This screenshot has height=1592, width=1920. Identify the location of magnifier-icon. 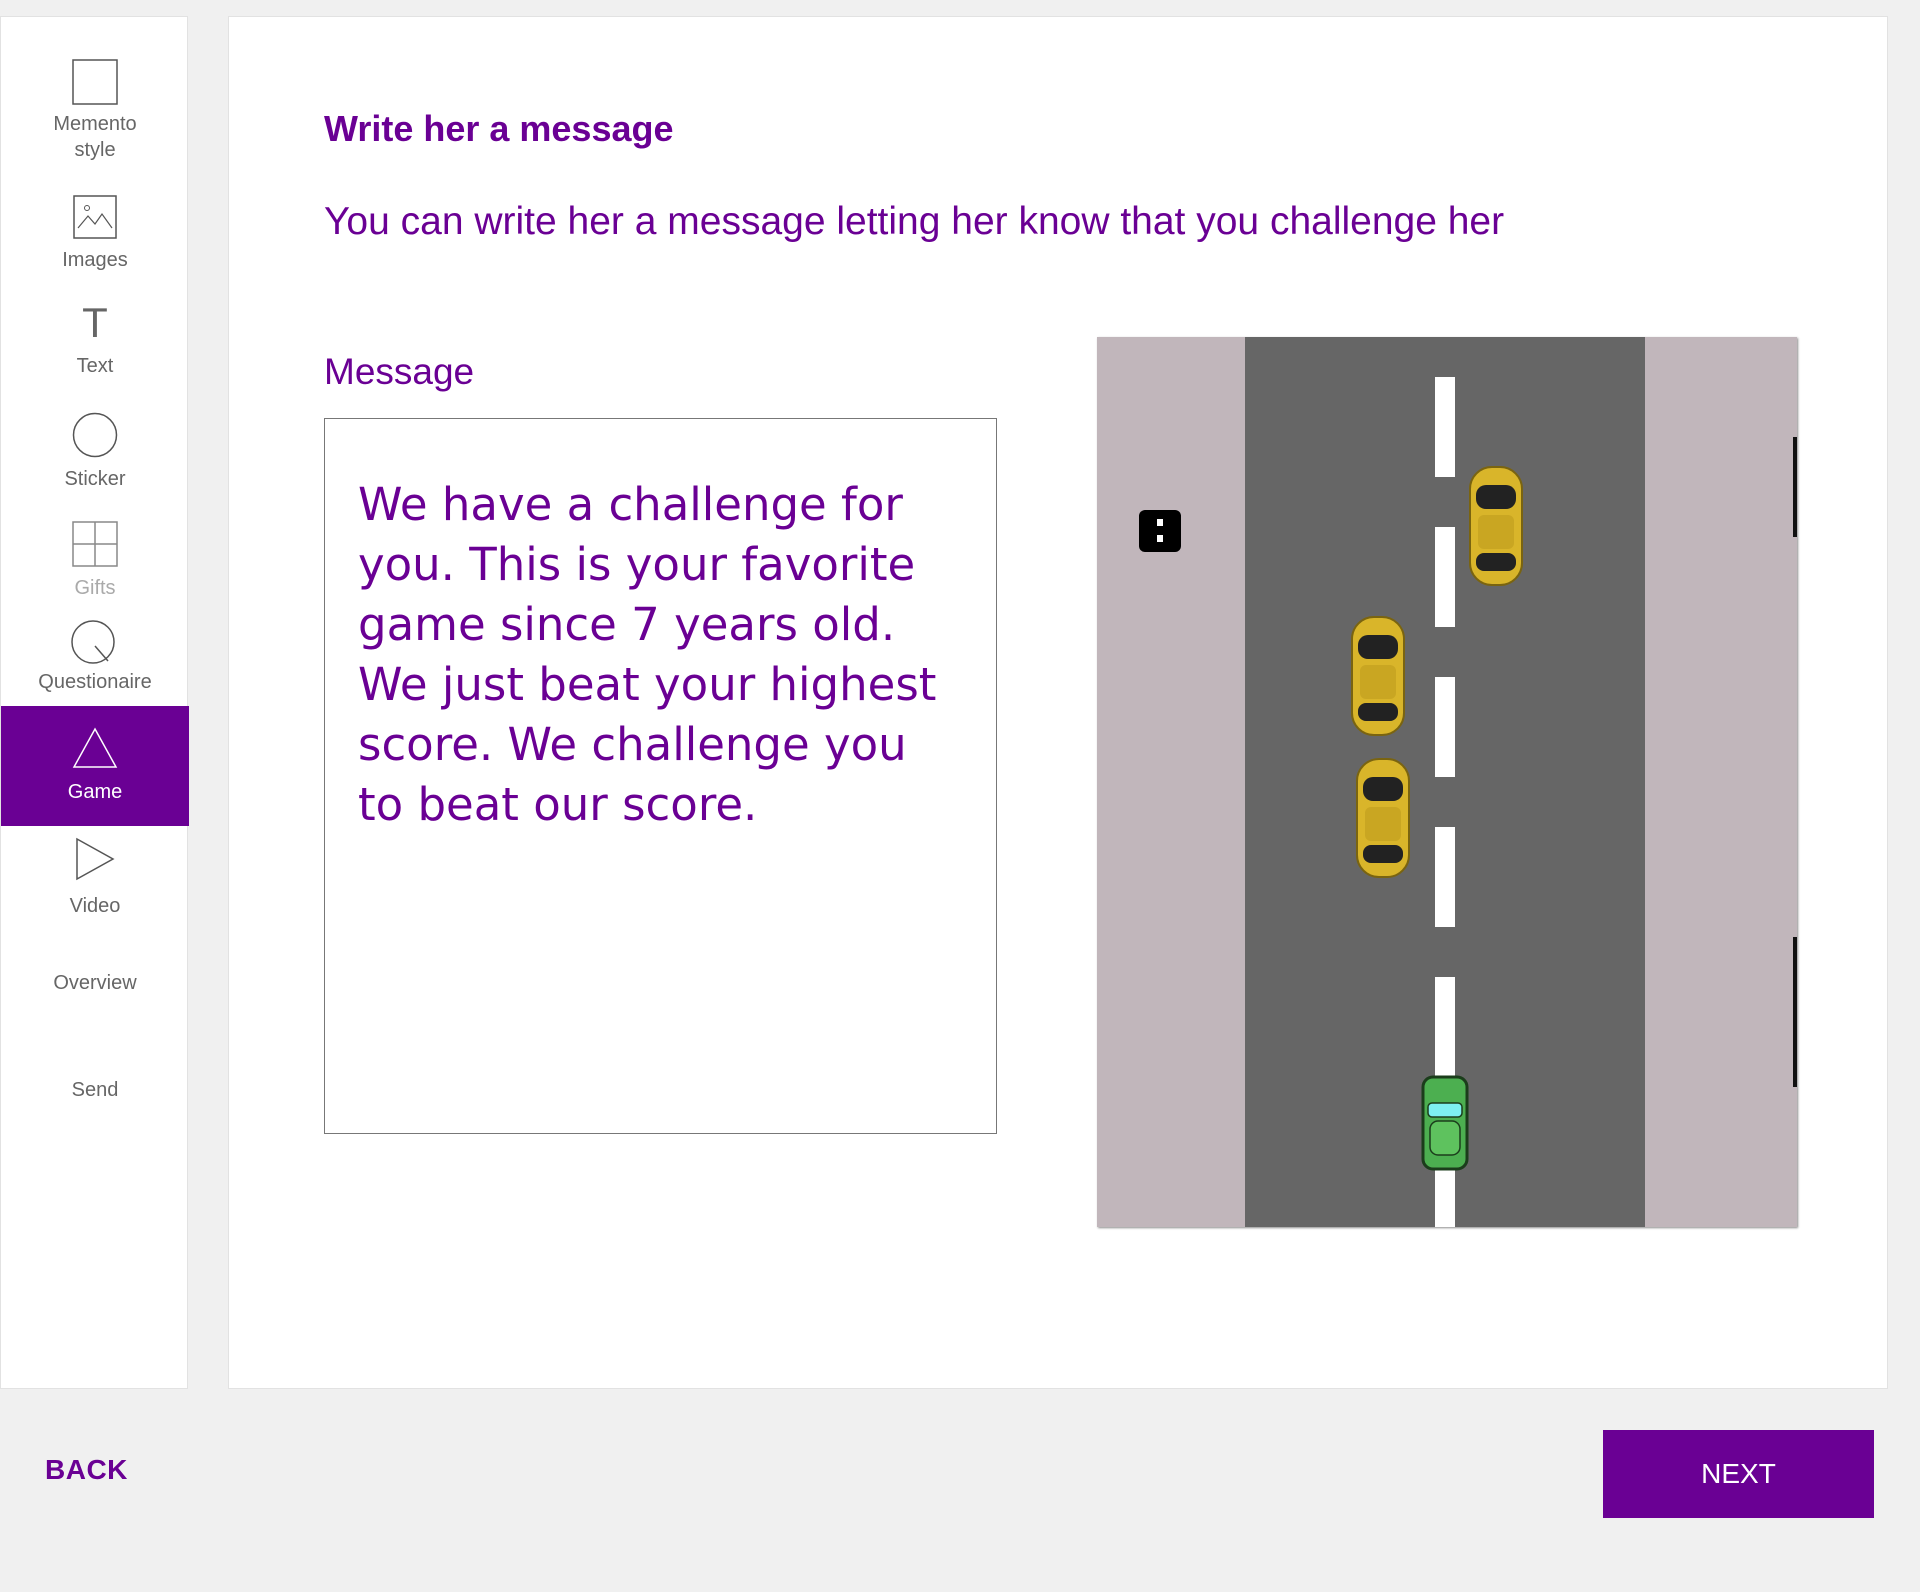
(93, 642).